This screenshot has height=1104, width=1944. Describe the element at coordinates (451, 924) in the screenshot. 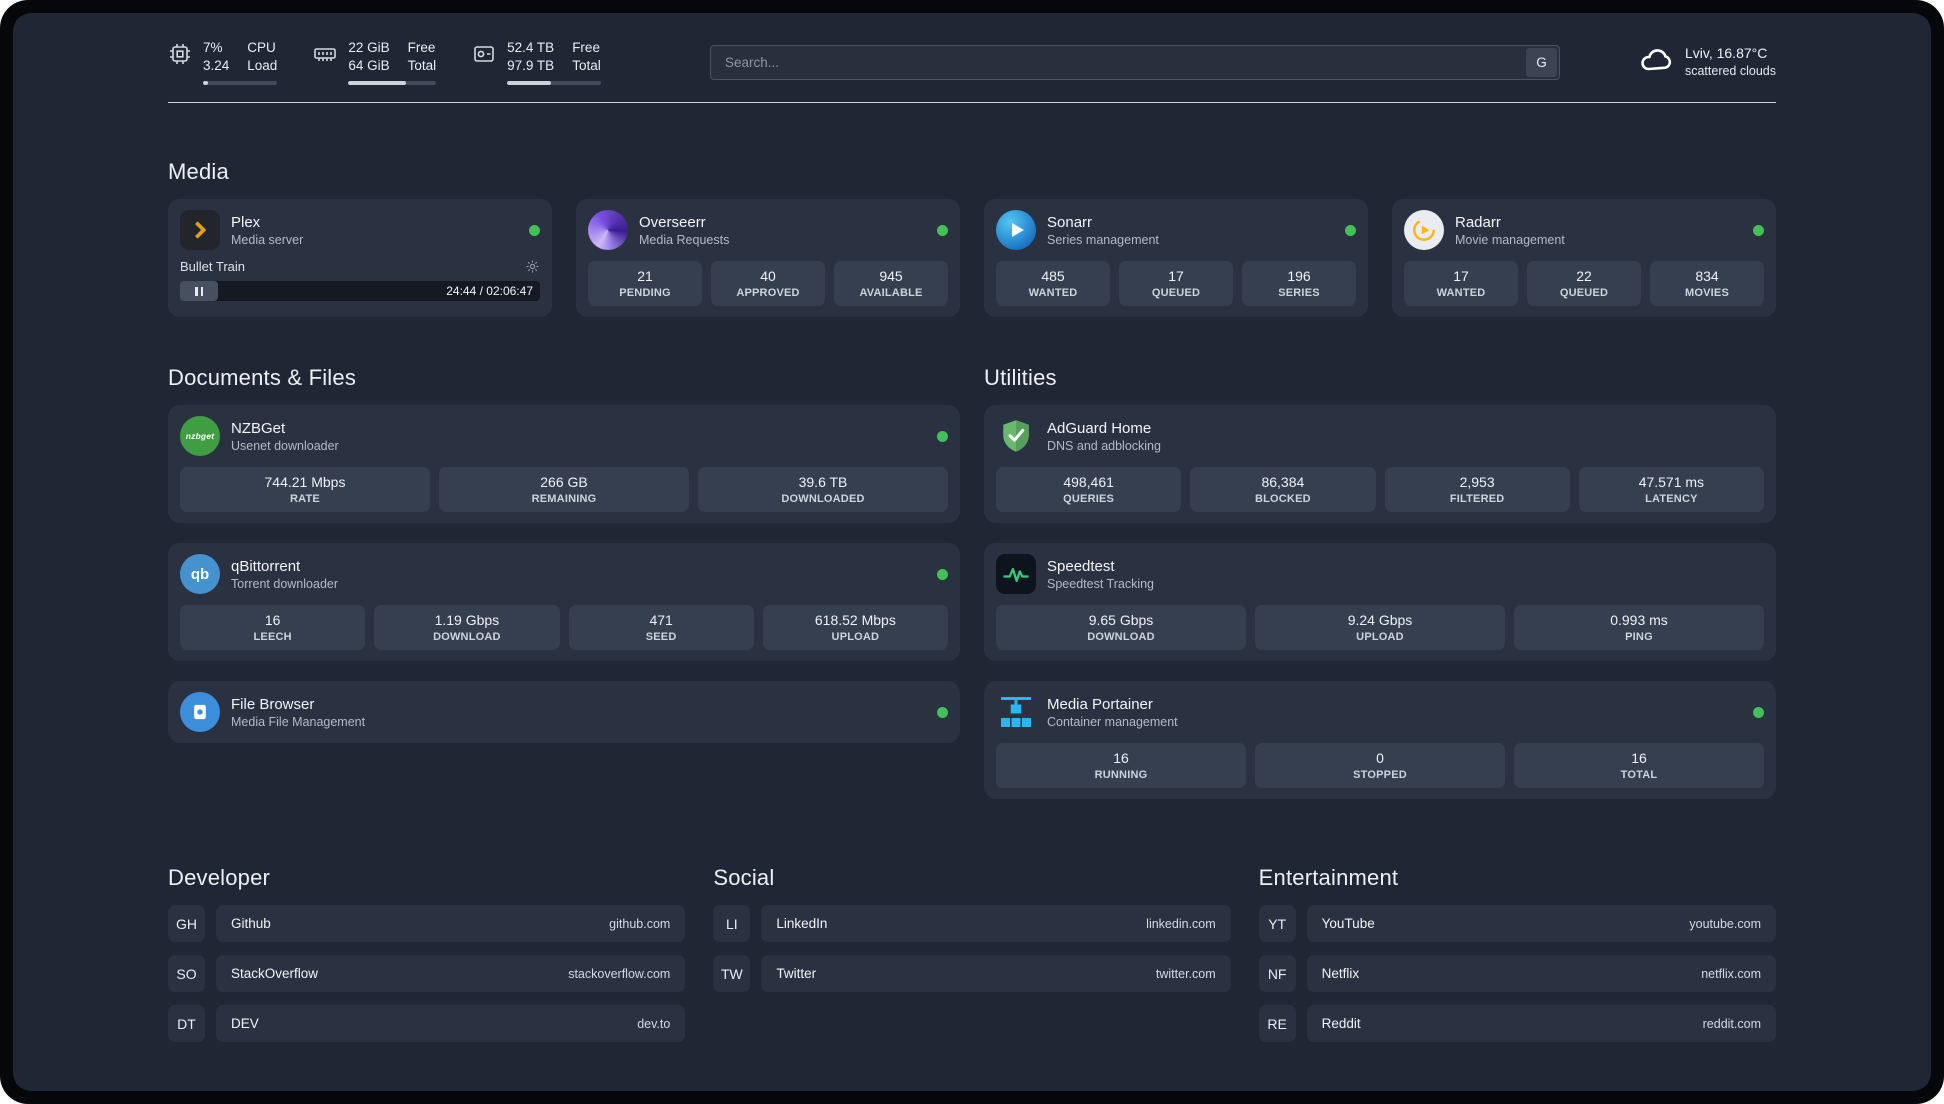

I see `bookmark-link: Github github.com` at that location.